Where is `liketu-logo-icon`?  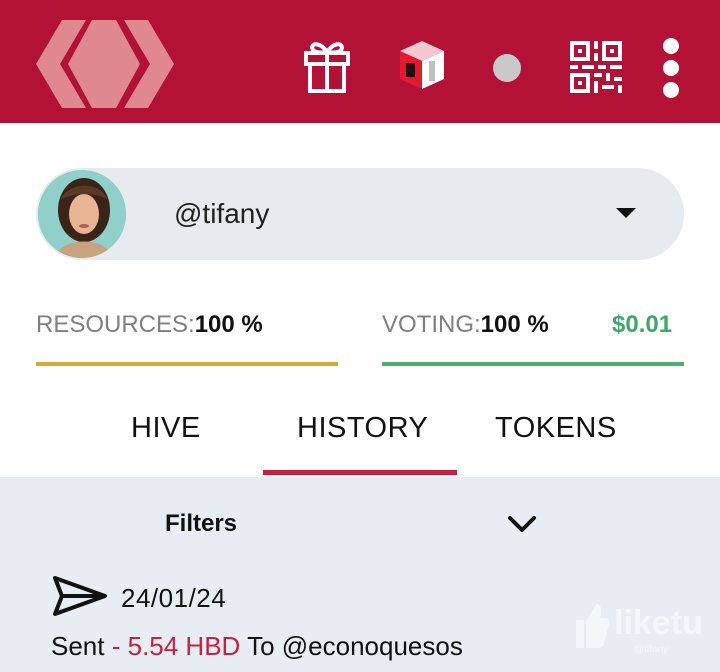 liketu-logo-icon is located at coordinates (593, 626).